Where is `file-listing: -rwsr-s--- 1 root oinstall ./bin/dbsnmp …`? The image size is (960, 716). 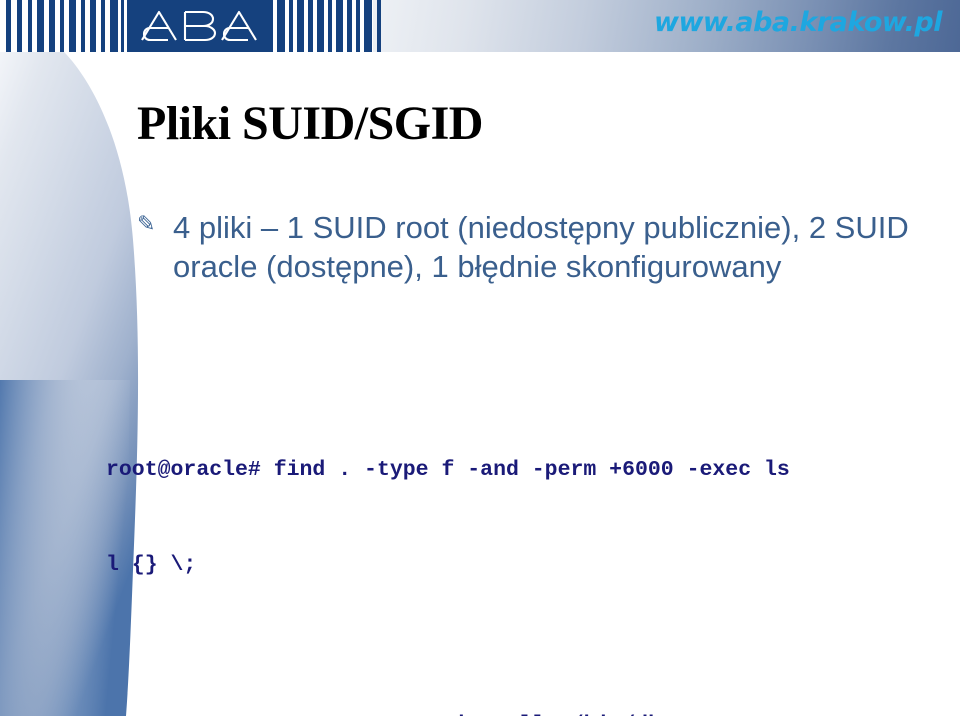
file-listing: -rwsr-s--- 1 root oinstall ./bin/dbsnmp … is located at coordinates (533, 681).